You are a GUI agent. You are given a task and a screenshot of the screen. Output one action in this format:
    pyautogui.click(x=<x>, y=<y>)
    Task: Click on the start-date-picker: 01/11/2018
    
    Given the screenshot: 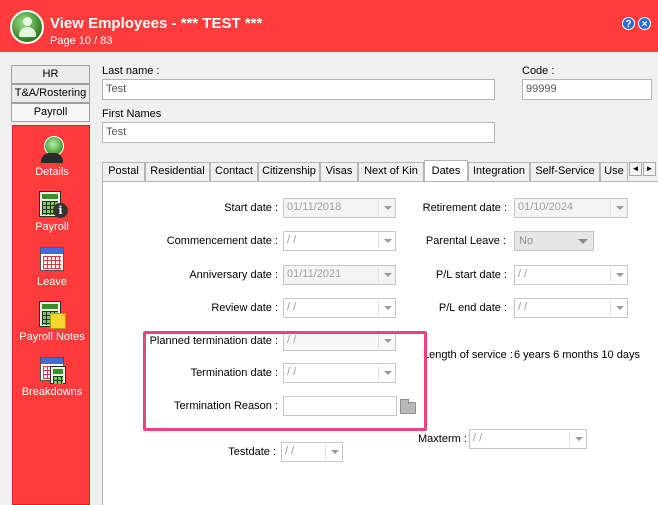 What is the action you would take?
    pyautogui.click(x=339, y=208)
    